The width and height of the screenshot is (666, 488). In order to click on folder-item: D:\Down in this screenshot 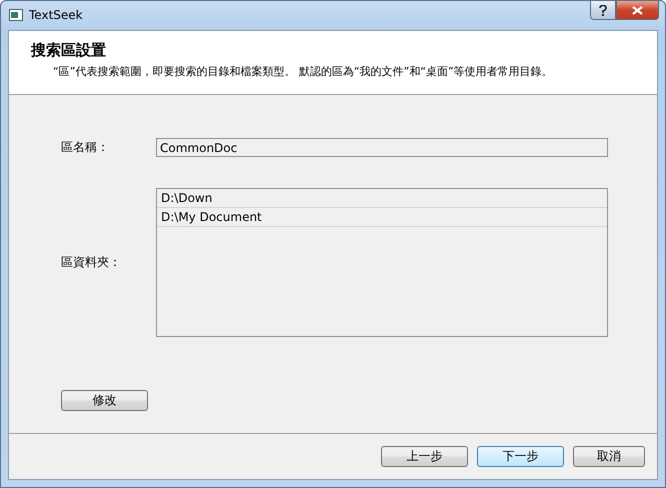, I will do `click(382, 198)`.